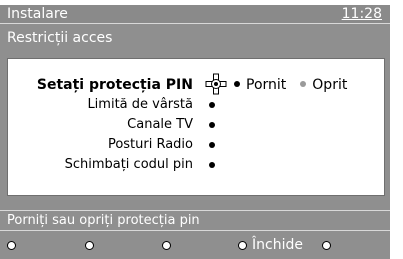  What do you see at coordinates (297, 85) in the screenshot?
I see `option-list: Pornit Oprit` at bounding box center [297, 85].